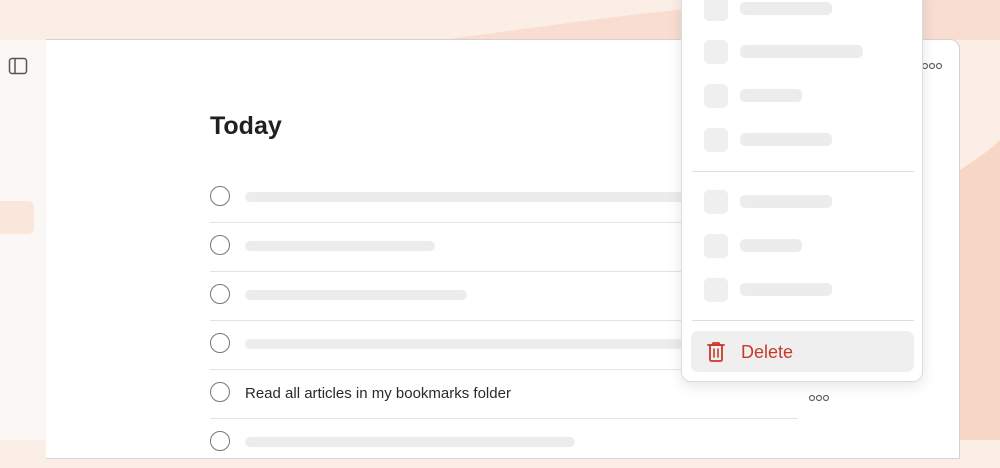 The width and height of the screenshot is (1000, 468). I want to click on task-text: Read all articles in my bookmarks folder, so click(378, 393).